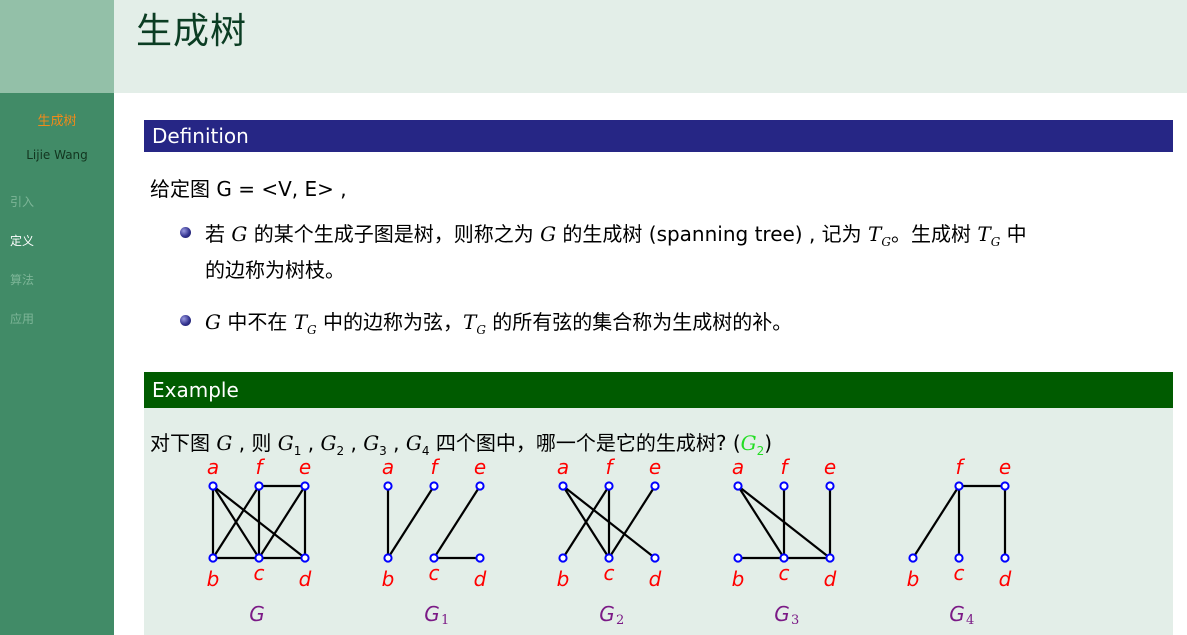 The width and height of the screenshot is (1187, 635). I want to click on sidebar-item-algorithm: 算法, so click(22, 279).